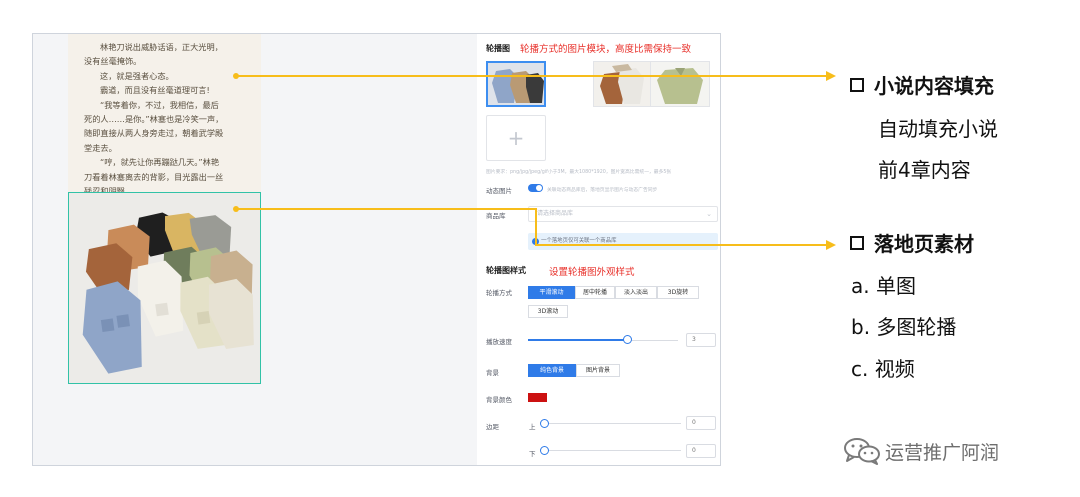 This screenshot has height=497, width=1080. I want to click on watermark-text: 运营推广阿润, so click(942, 452).